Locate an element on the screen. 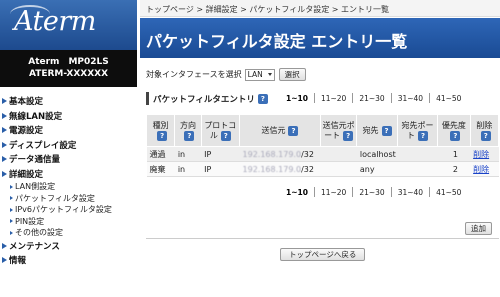 The width and height of the screenshot is (500, 297). sidebar-item-label: データ通信量 is located at coordinates (35, 160).